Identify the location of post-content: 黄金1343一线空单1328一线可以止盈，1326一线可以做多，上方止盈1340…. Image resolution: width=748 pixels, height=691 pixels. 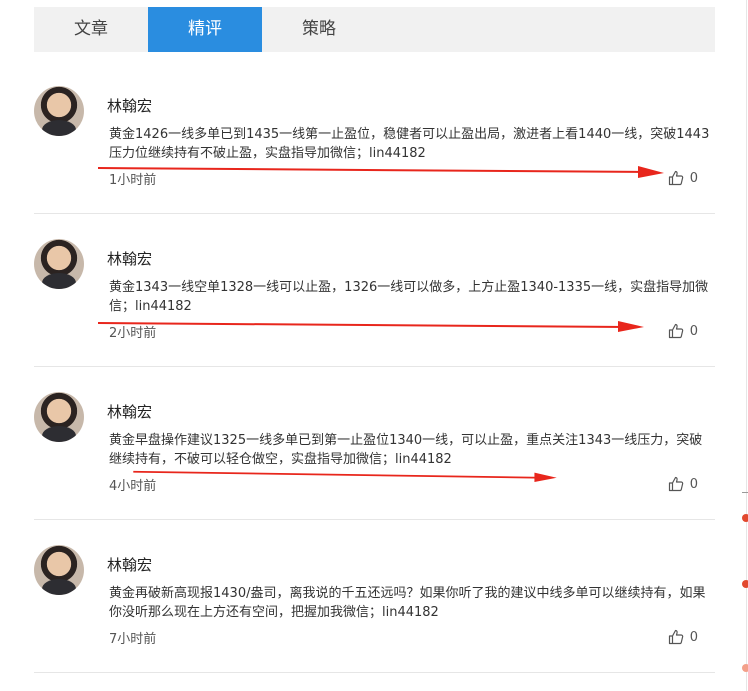
(409, 297).